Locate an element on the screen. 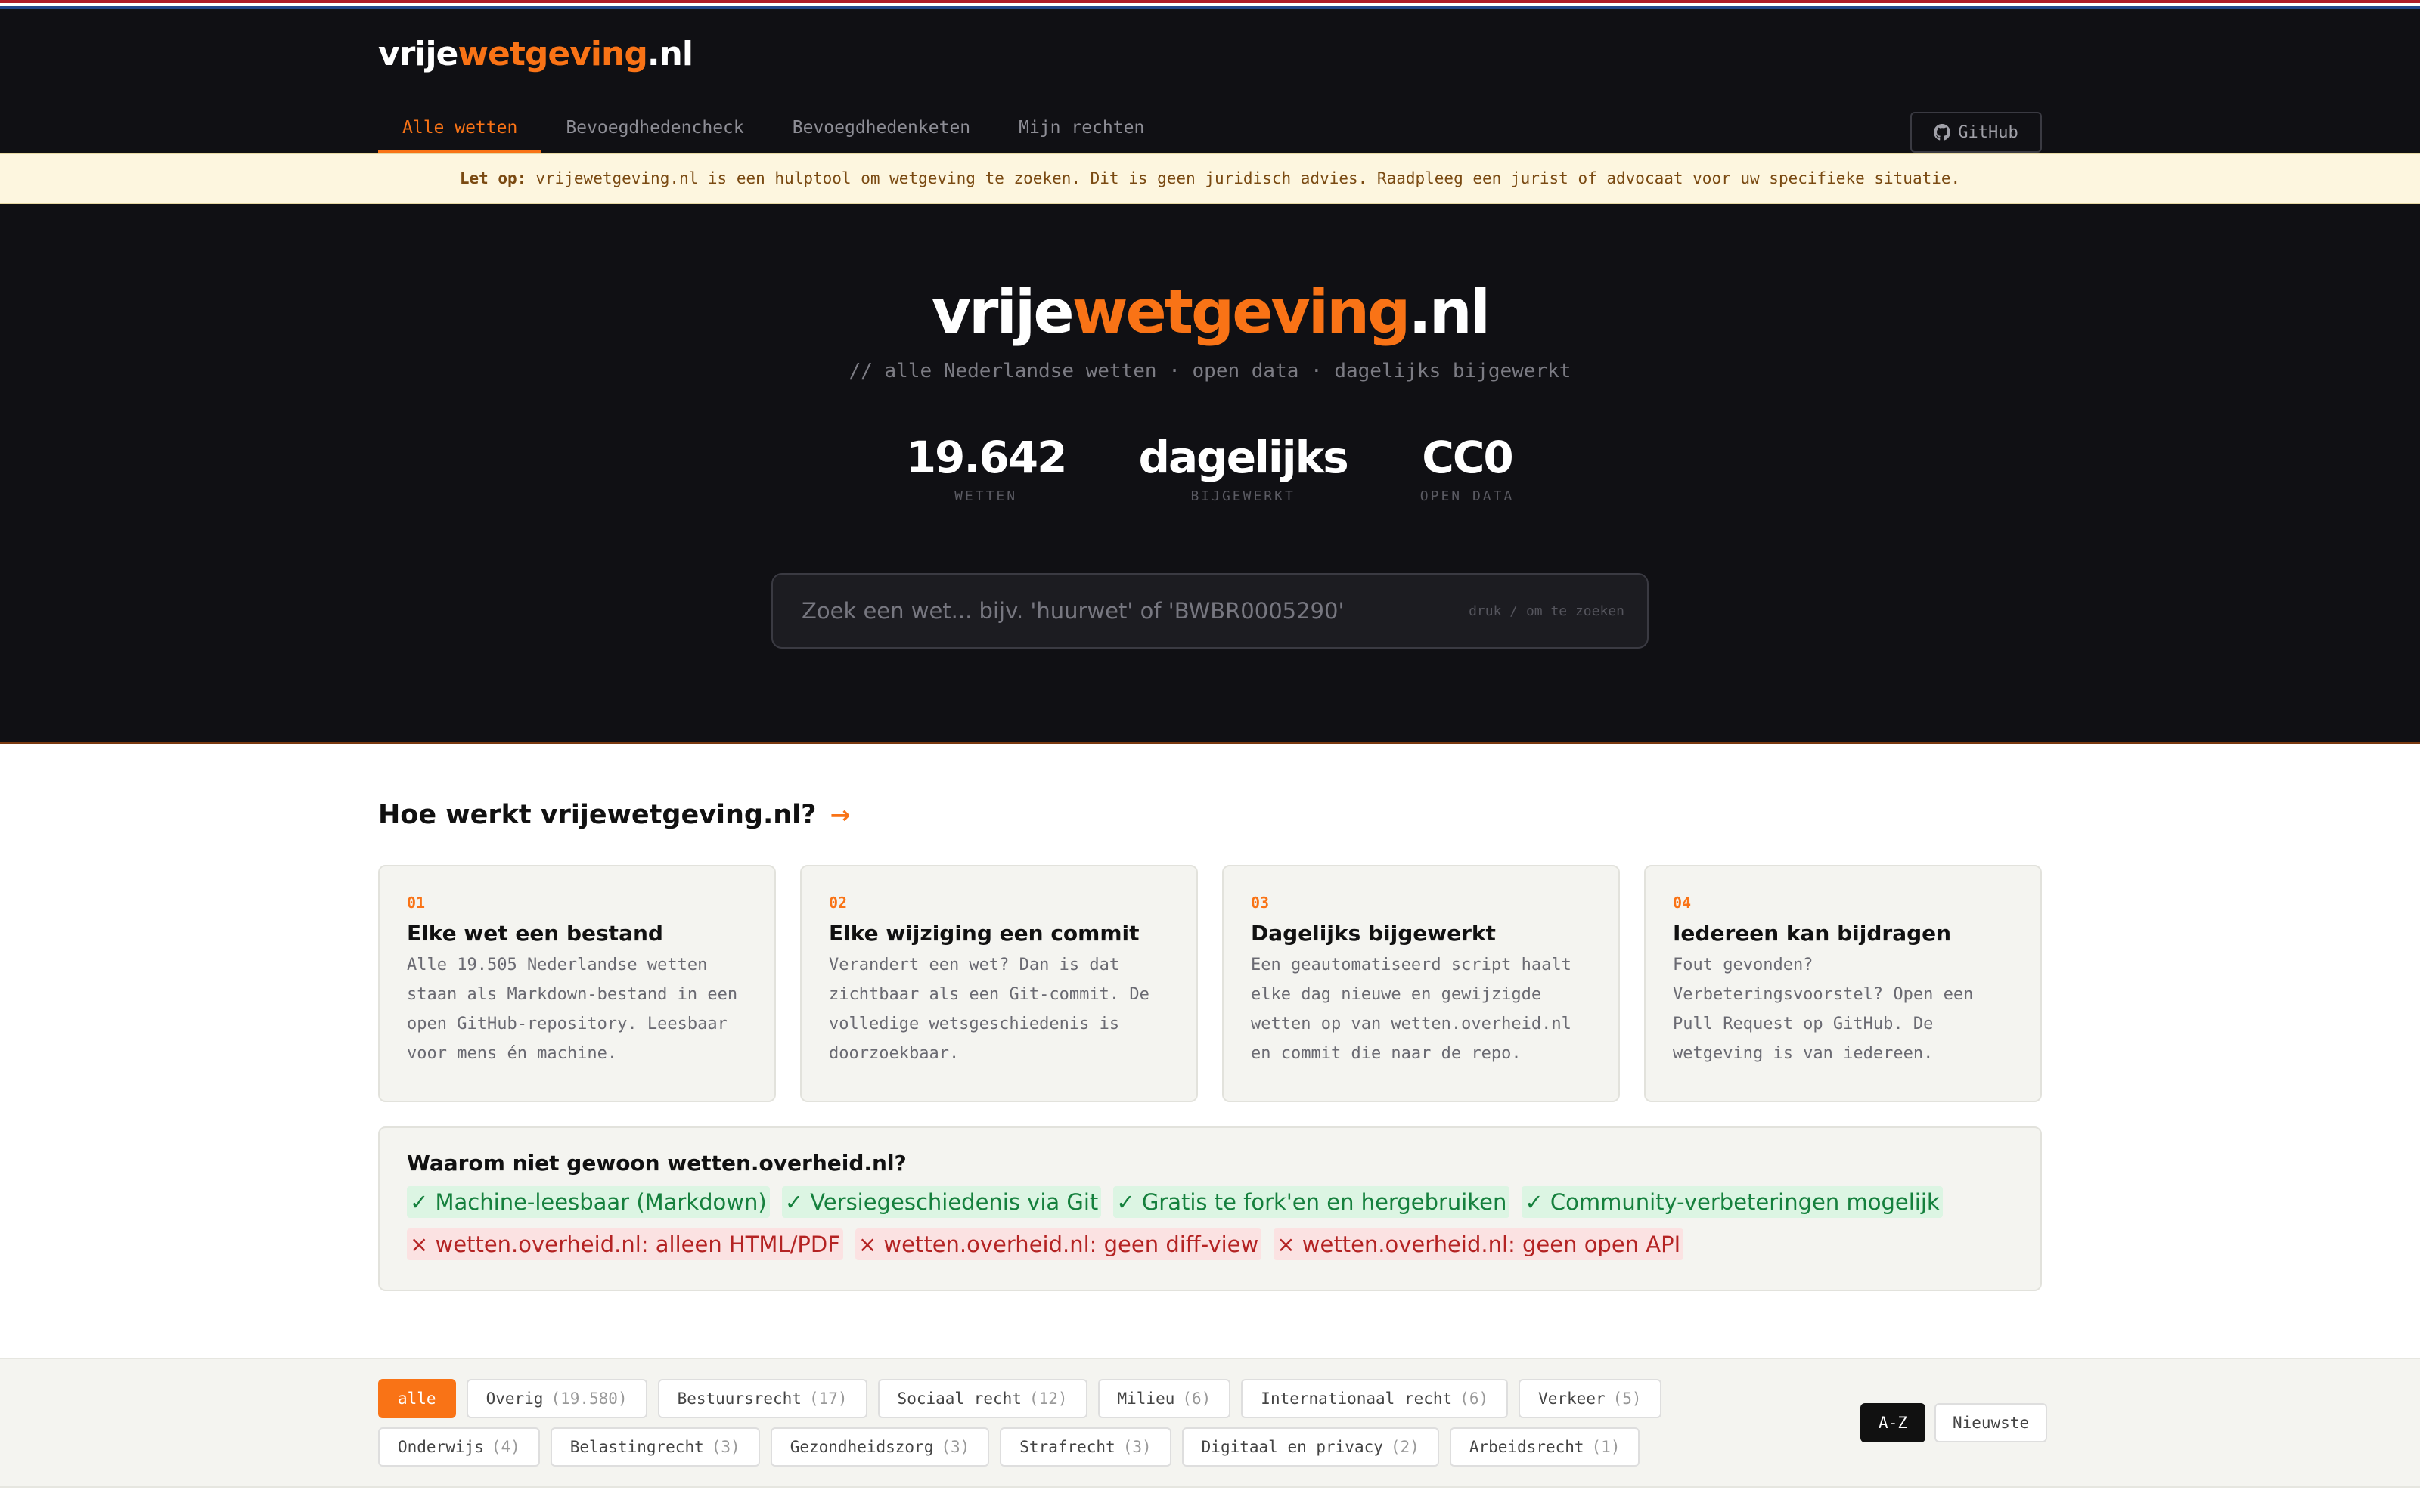  chip-label: Verkeer is located at coordinates (1572, 1399).